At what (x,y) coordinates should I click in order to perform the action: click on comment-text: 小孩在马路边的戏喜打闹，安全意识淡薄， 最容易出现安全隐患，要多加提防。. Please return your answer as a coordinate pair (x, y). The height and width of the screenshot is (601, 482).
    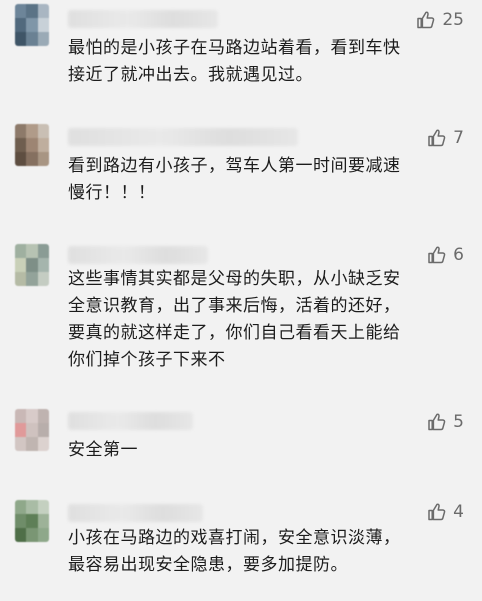
    Looking at the image, I should click on (234, 551).